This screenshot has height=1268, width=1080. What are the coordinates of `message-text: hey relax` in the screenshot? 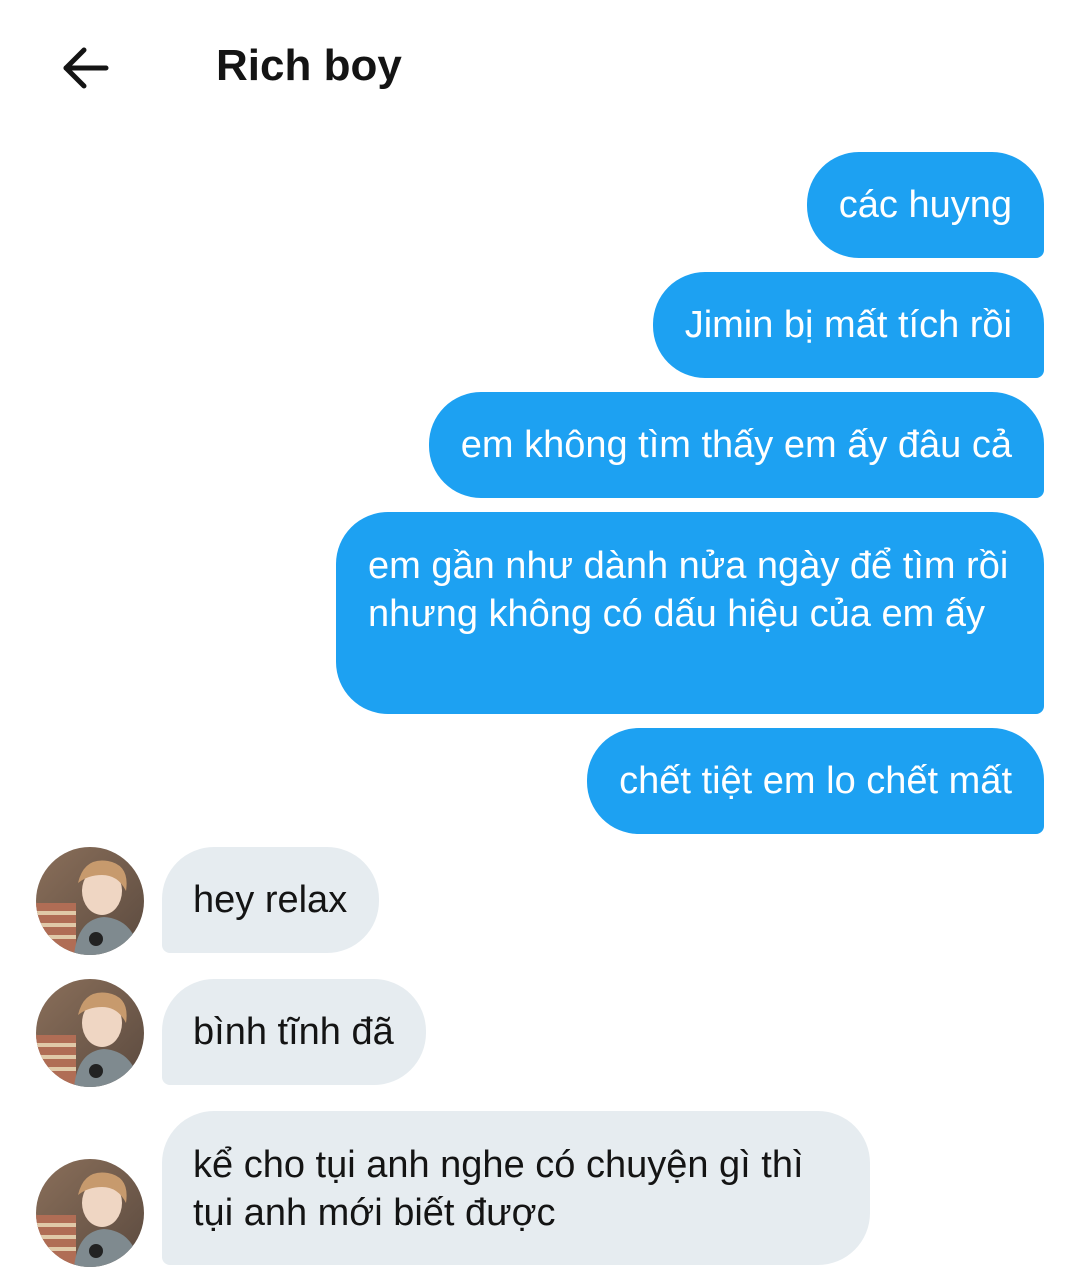 It's located at (270, 900).